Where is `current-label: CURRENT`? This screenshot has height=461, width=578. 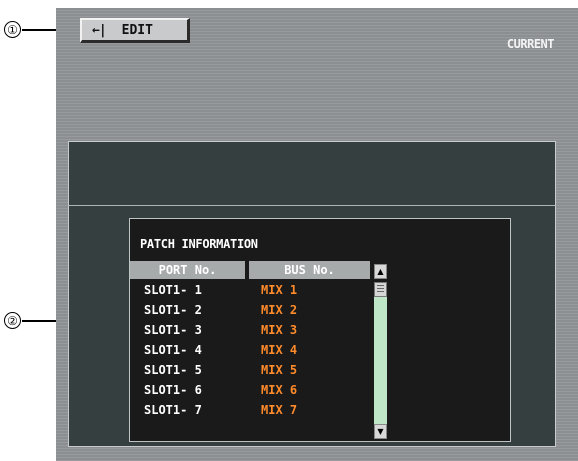
current-label: CURRENT is located at coordinates (530, 44).